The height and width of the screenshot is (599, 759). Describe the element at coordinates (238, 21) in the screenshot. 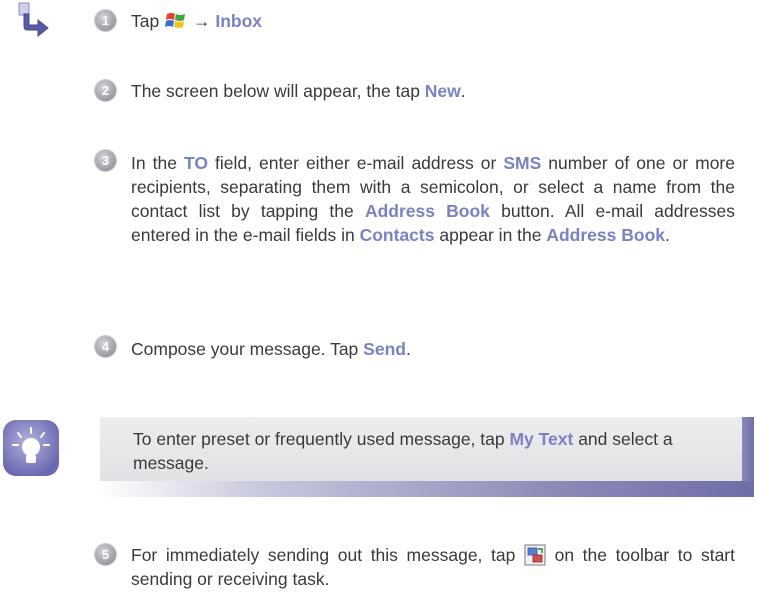

I see `inbox-label: Inbox` at that location.